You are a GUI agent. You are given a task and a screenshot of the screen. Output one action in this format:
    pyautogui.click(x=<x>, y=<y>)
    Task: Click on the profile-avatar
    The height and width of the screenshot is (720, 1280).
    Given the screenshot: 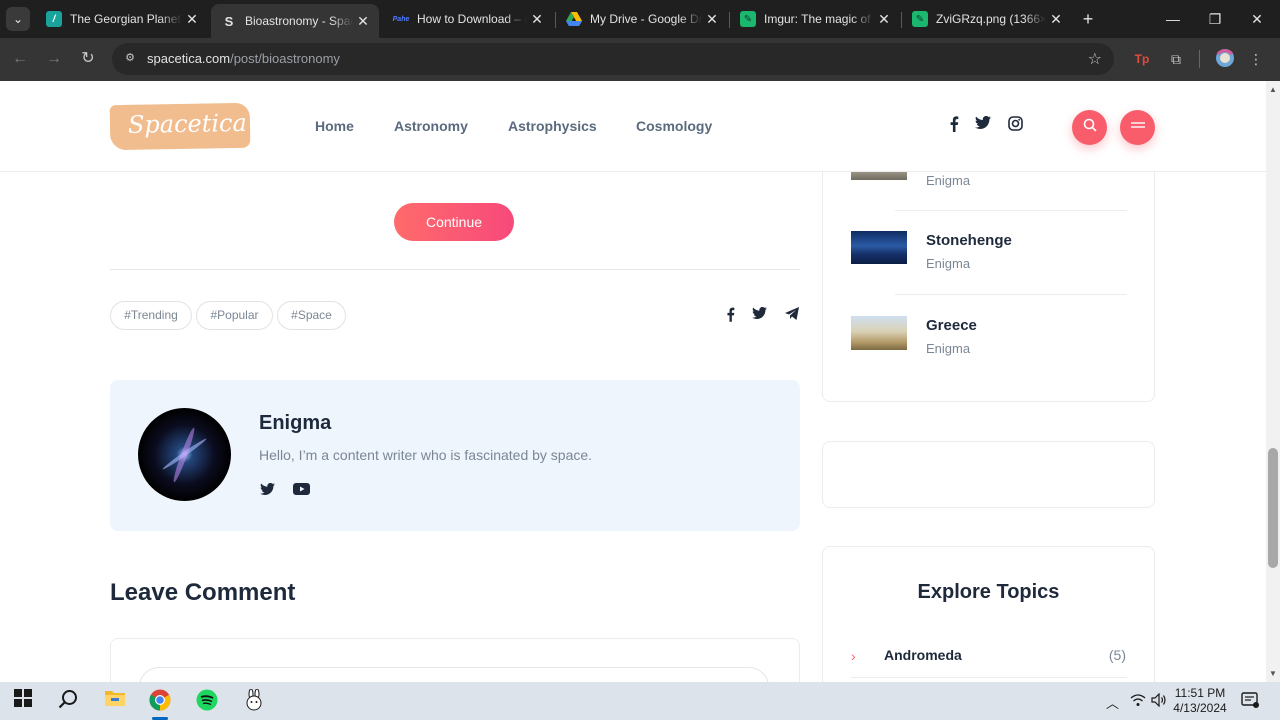 What is the action you would take?
    pyautogui.click(x=1225, y=59)
    